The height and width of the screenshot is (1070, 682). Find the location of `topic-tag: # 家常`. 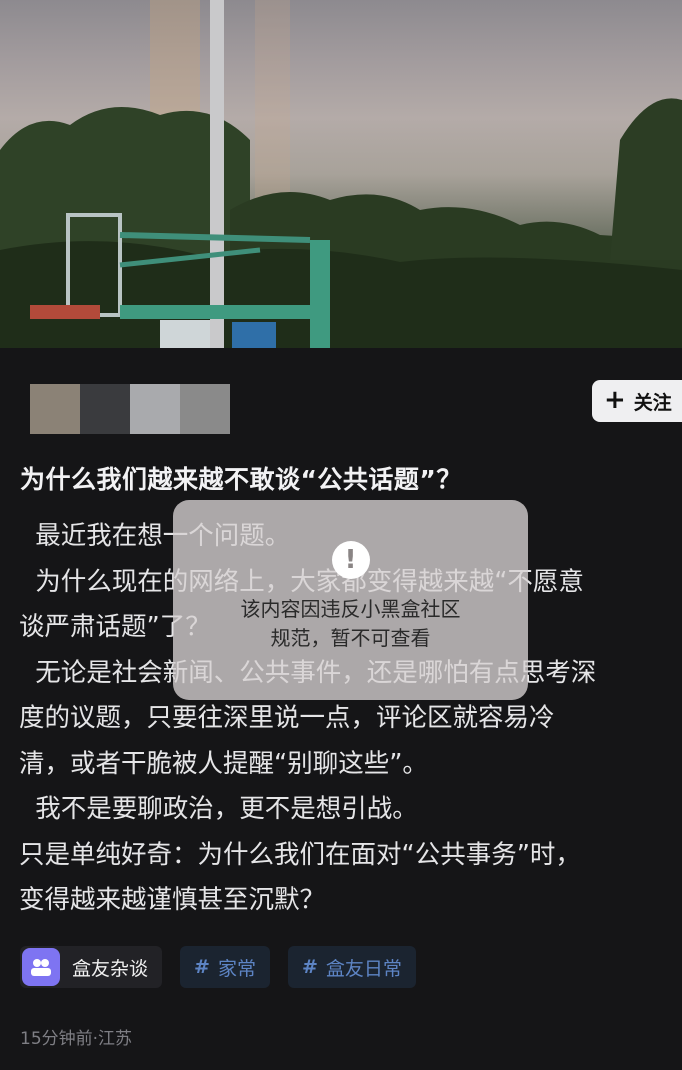

topic-tag: # 家常 is located at coordinates (225, 967).